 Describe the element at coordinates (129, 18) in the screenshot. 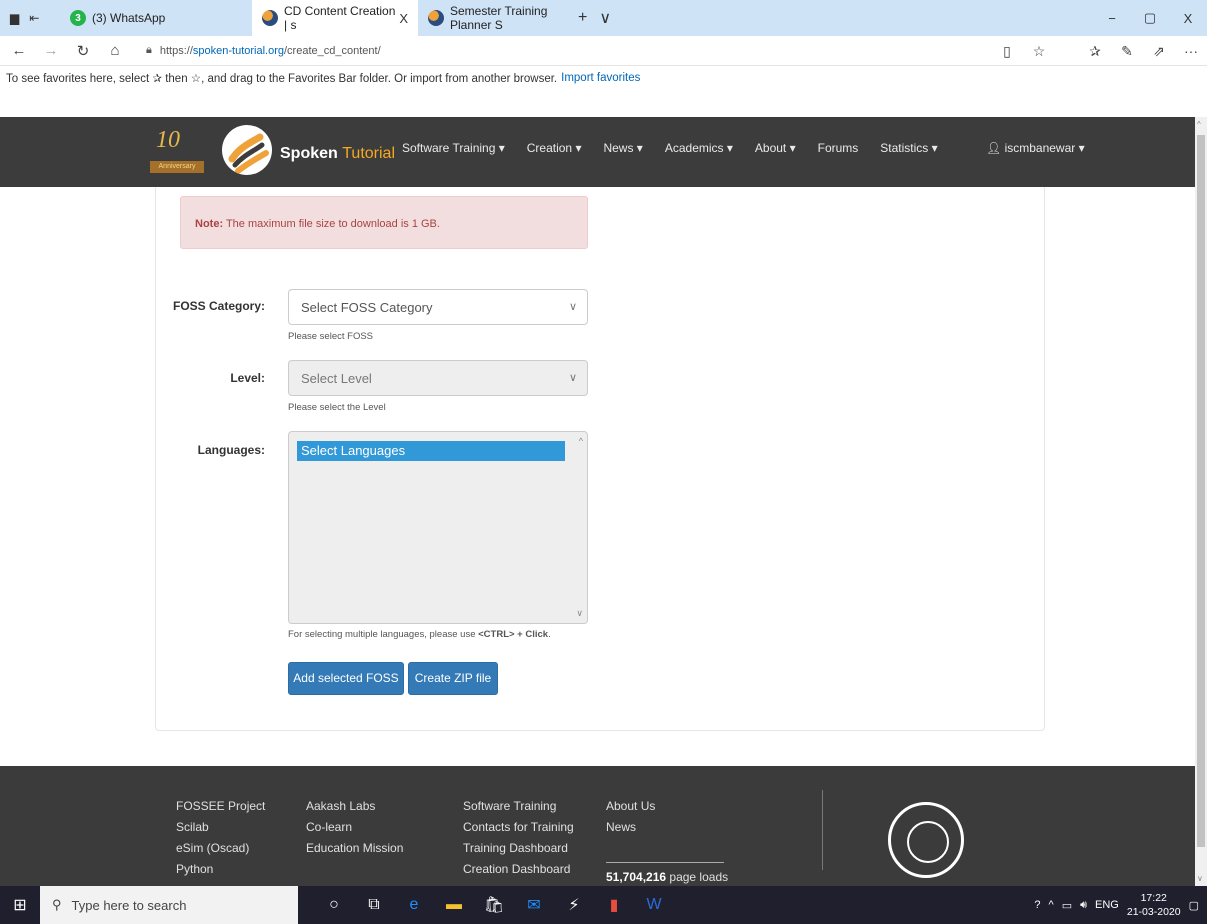

I see `tab-label: (3) WhatsApp` at that location.